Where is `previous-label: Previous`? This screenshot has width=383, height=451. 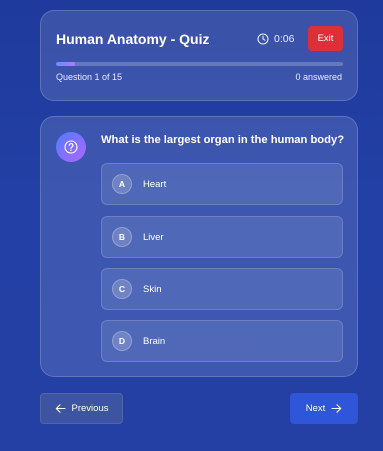 previous-label: Previous is located at coordinates (90, 408).